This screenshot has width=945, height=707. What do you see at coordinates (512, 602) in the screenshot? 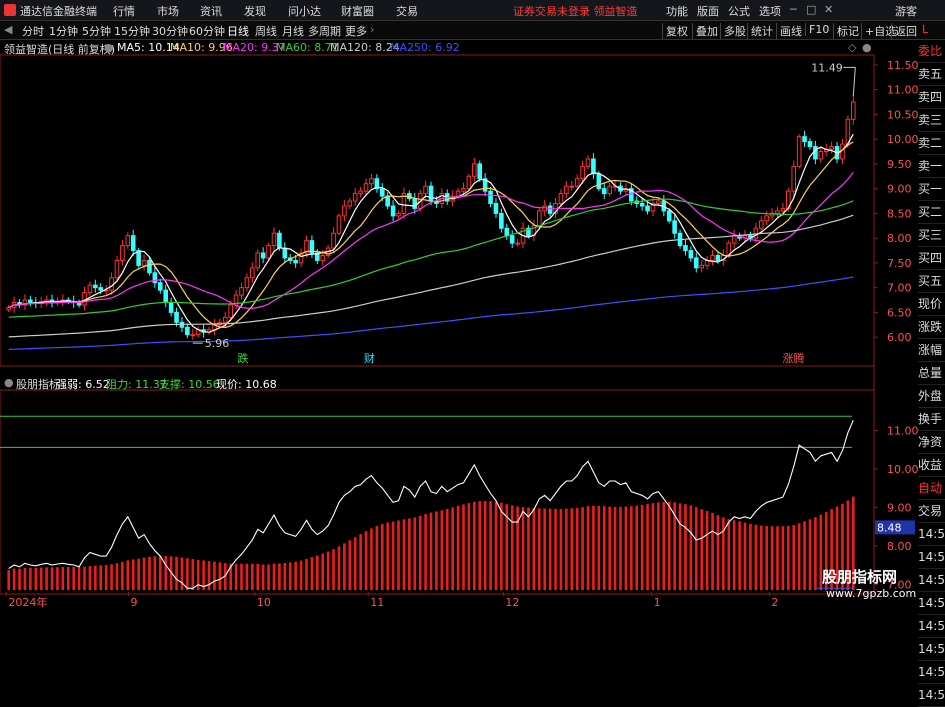
I see `x-tick-label: 12` at bounding box center [512, 602].